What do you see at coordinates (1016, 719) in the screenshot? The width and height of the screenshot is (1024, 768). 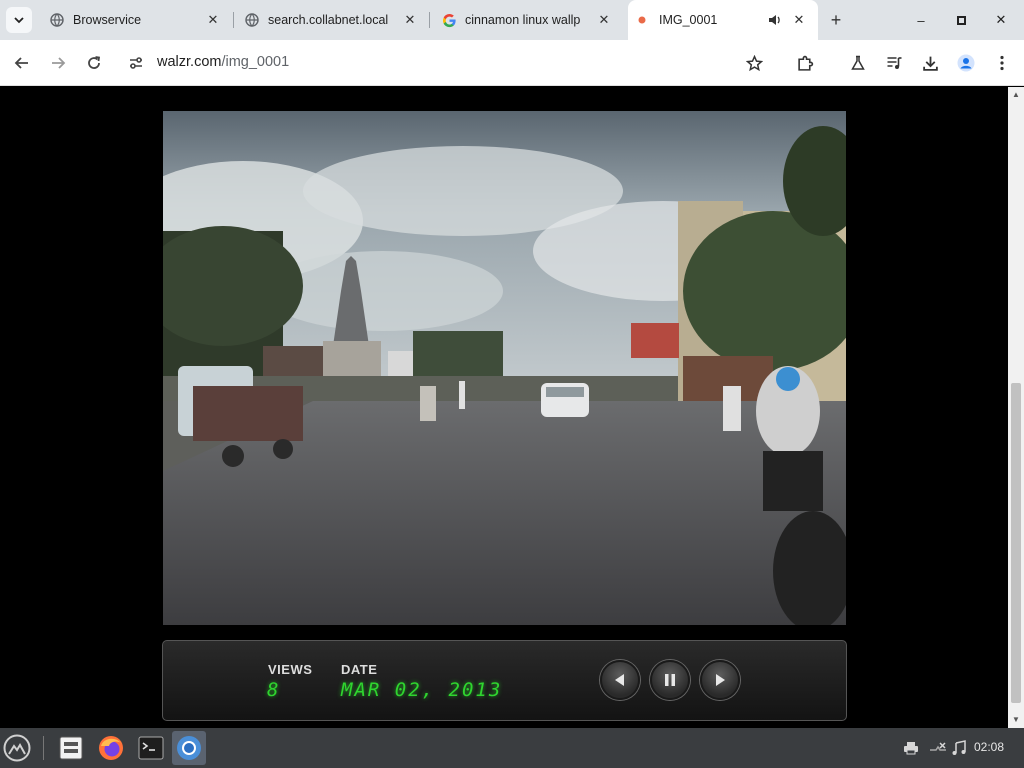 I see `scroll-down-icon: ▼` at bounding box center [1016, 719].